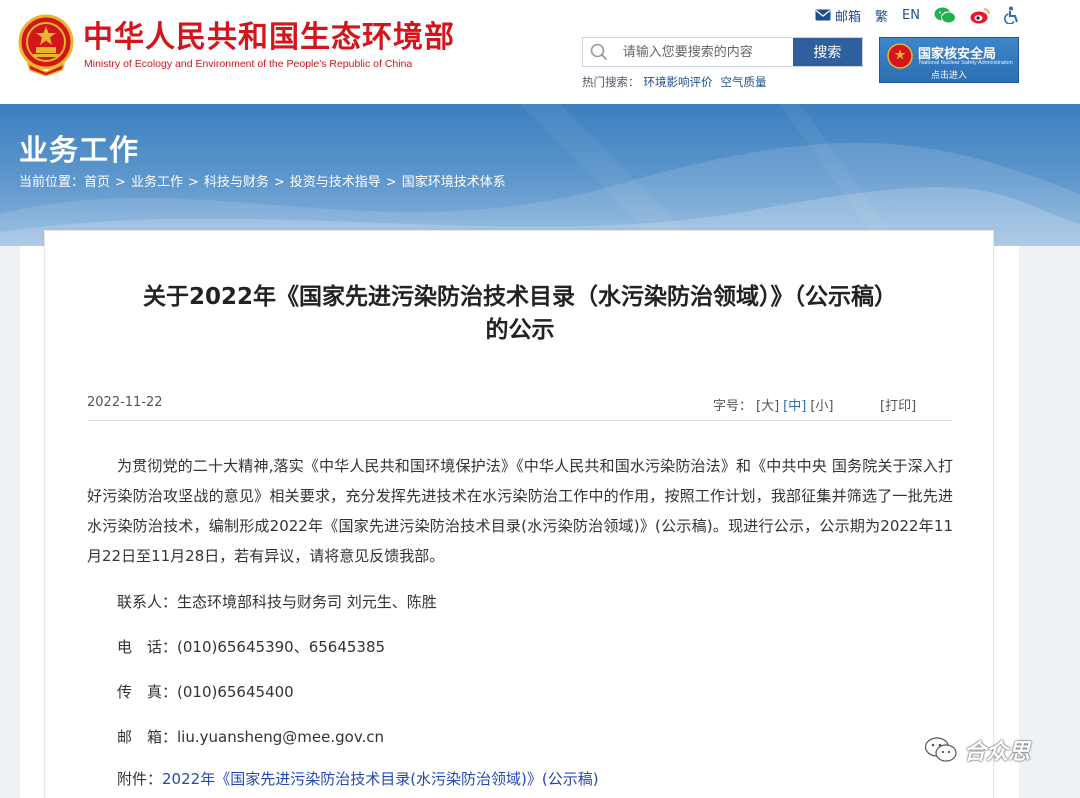  Describe the element at coordinates (900, 56) in the screenshot. I see `nnsa-emblem-icon` at that location.